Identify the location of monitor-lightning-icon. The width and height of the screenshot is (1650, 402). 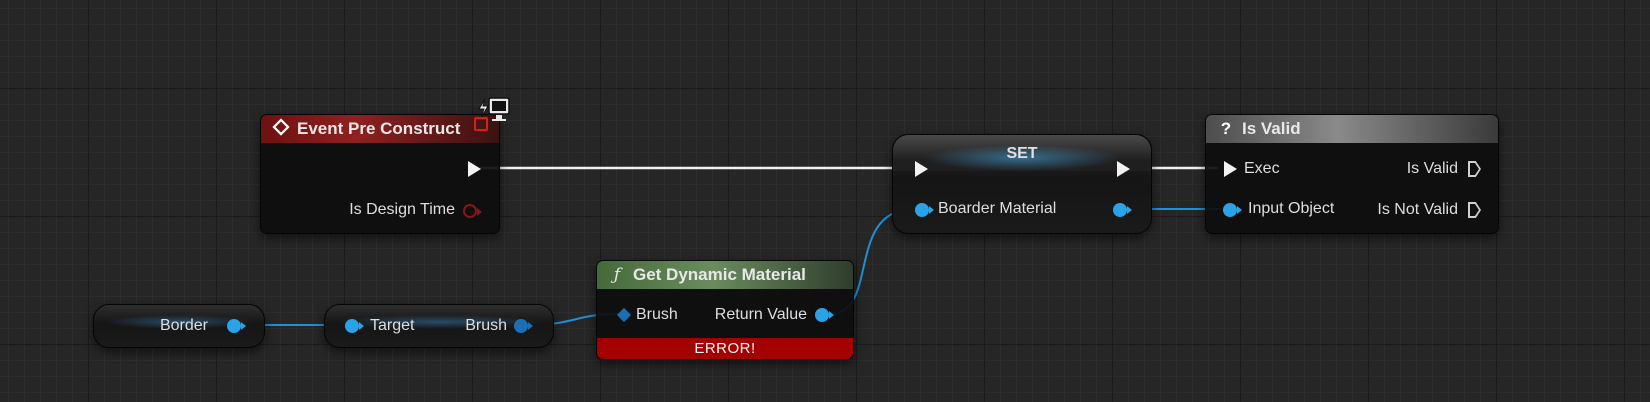
(493, 113).